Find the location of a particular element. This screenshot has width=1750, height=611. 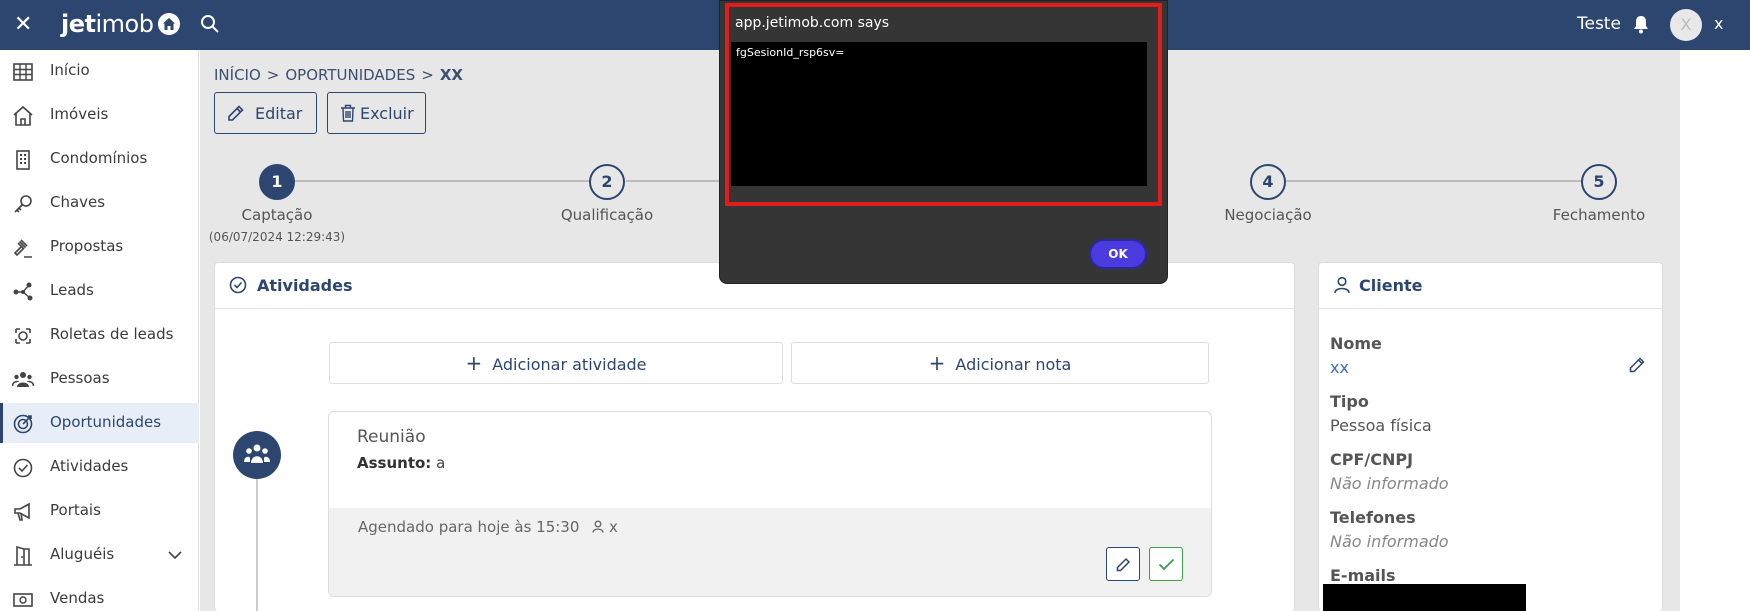

add-activity-button: + Adicionar atividade is located at coordinates (556, 363).